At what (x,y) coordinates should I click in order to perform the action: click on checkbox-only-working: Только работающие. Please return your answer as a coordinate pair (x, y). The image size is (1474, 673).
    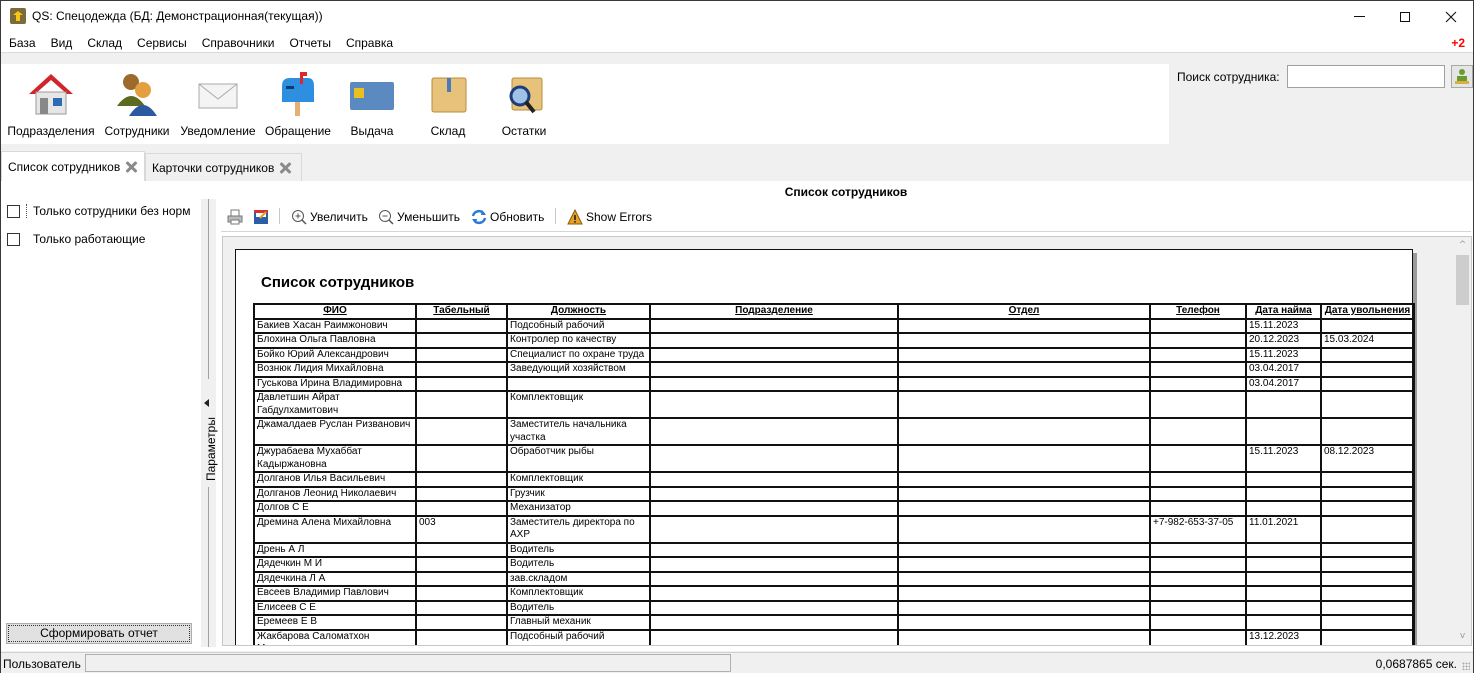
    Looking at the image, I should click on (76, 239).